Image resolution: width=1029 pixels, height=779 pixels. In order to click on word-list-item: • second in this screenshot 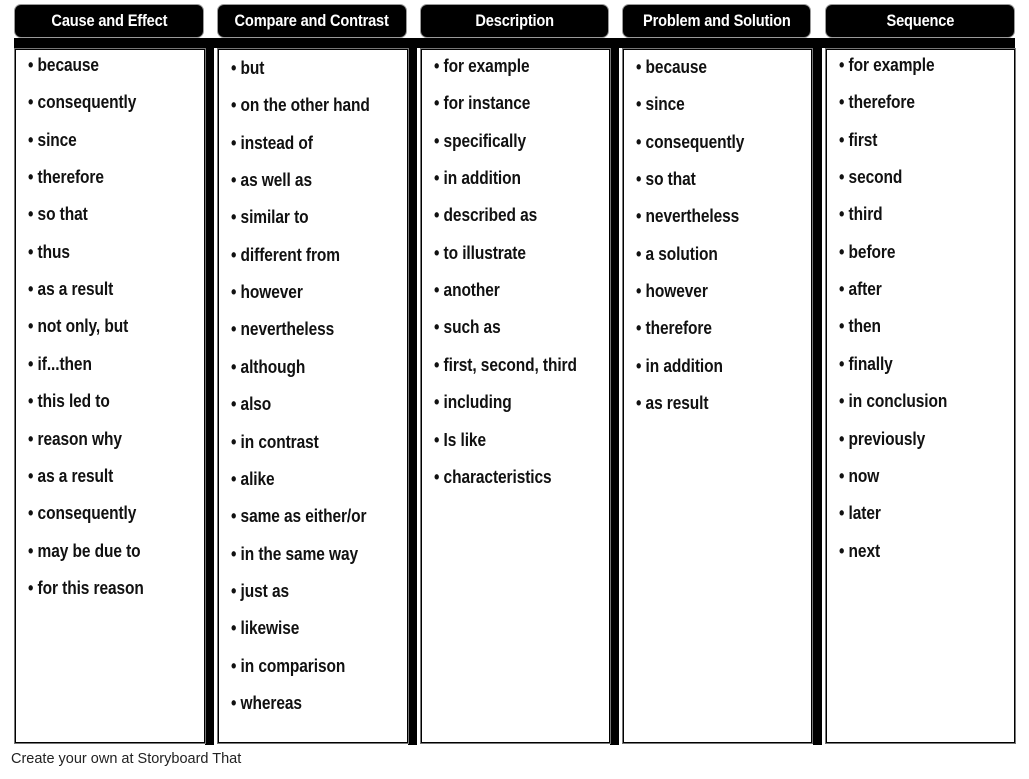, I will do `click(871, 177)`.